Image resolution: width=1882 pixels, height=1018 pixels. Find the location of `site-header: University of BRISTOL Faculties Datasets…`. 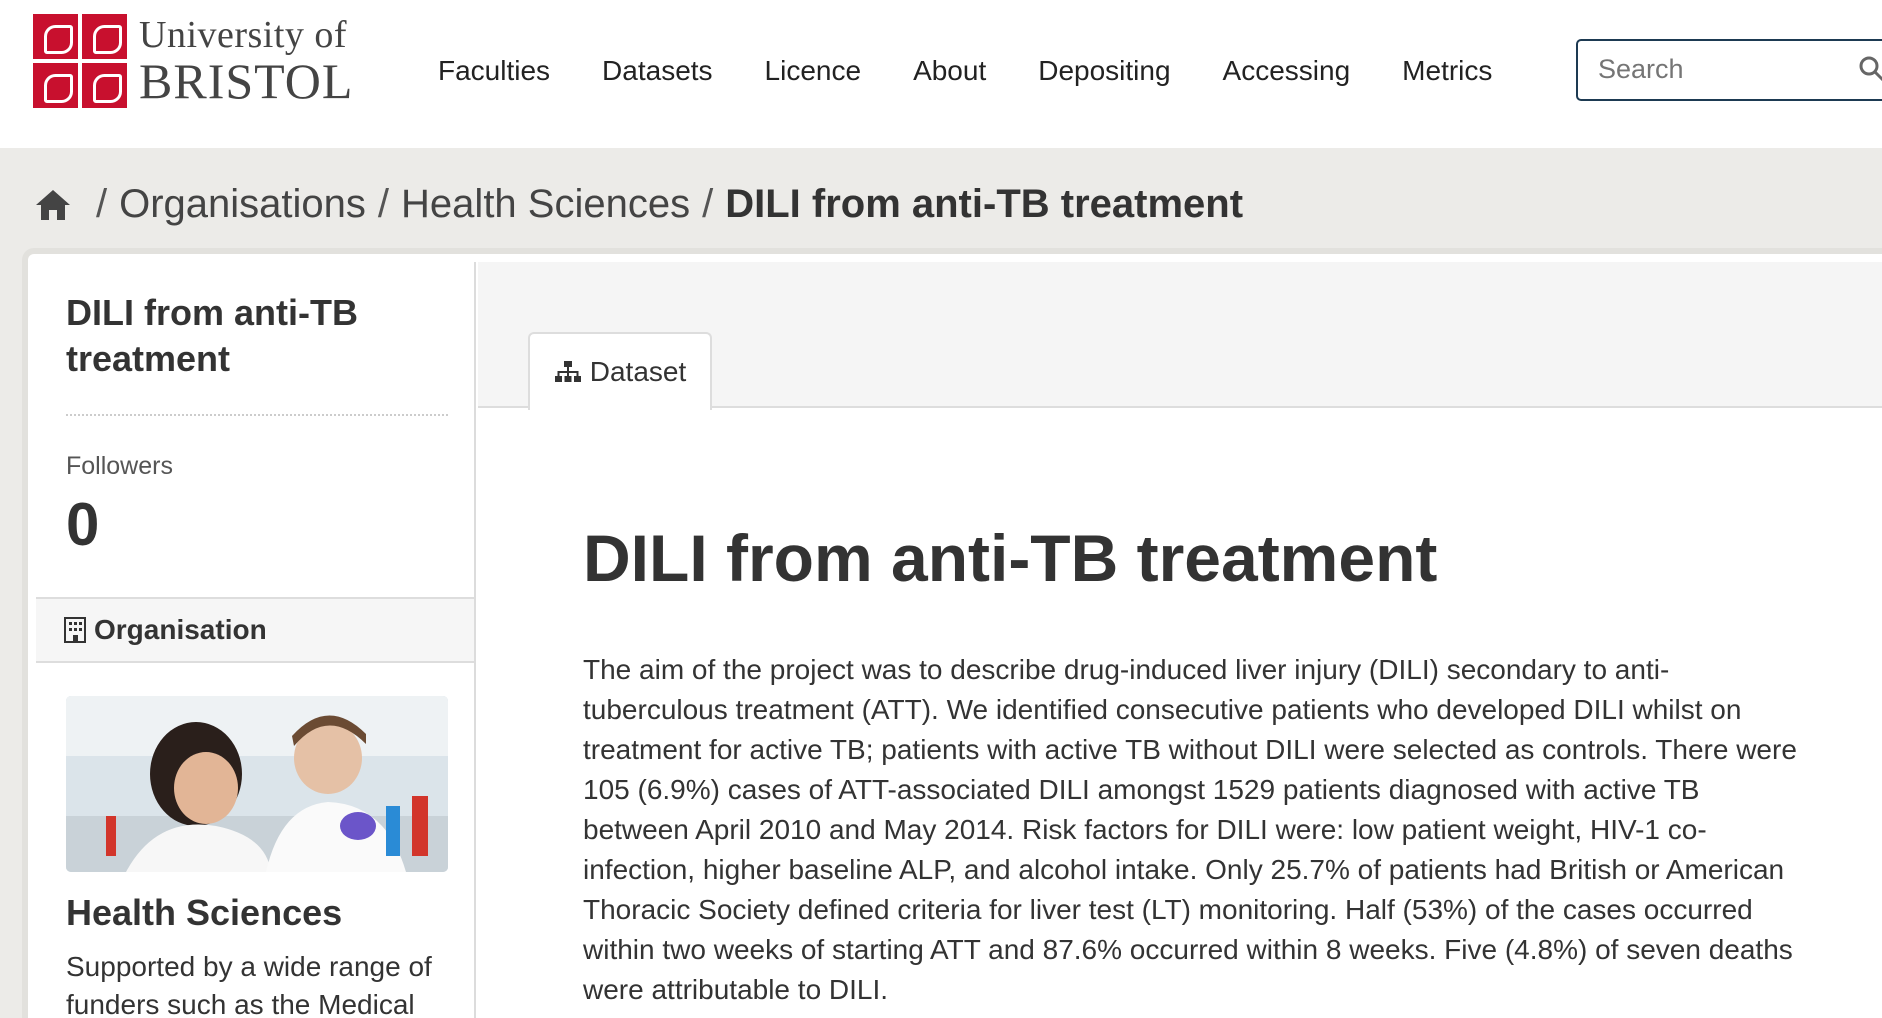

site-header: University of BRISTOL Faculties Datasets… is located at coordinates (941, 74).